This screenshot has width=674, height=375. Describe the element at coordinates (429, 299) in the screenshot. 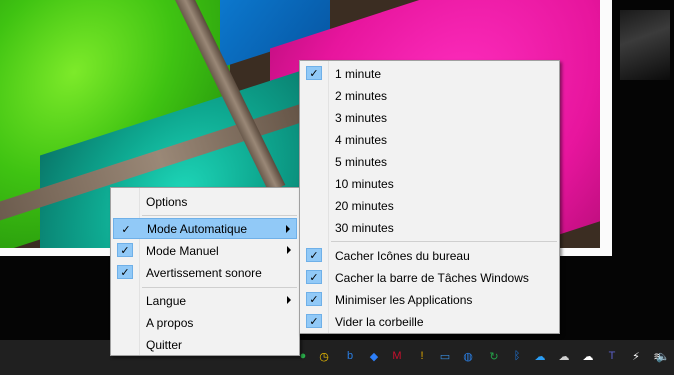

I see `submenu-item-minimiser-applications: ✓ Minimiser les Applications` at that location.